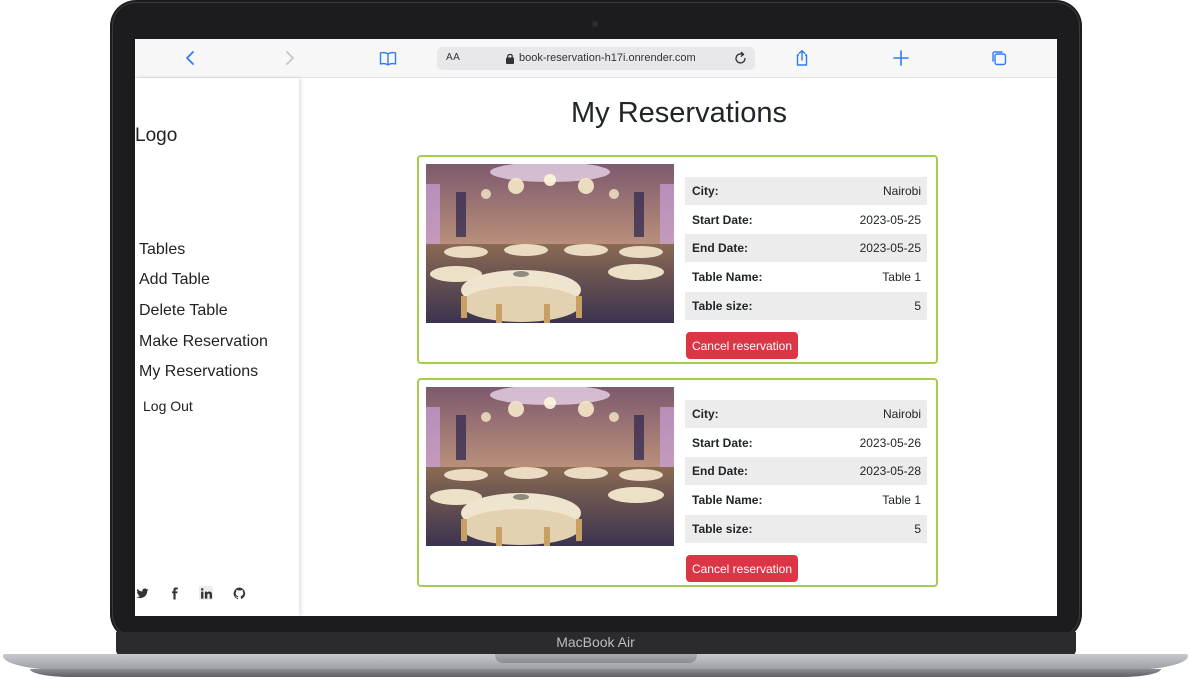  What do you see at coordinates (595, 673) in the screenshot?
I see `laptop-base-foot` at bounding box center [595, 673].